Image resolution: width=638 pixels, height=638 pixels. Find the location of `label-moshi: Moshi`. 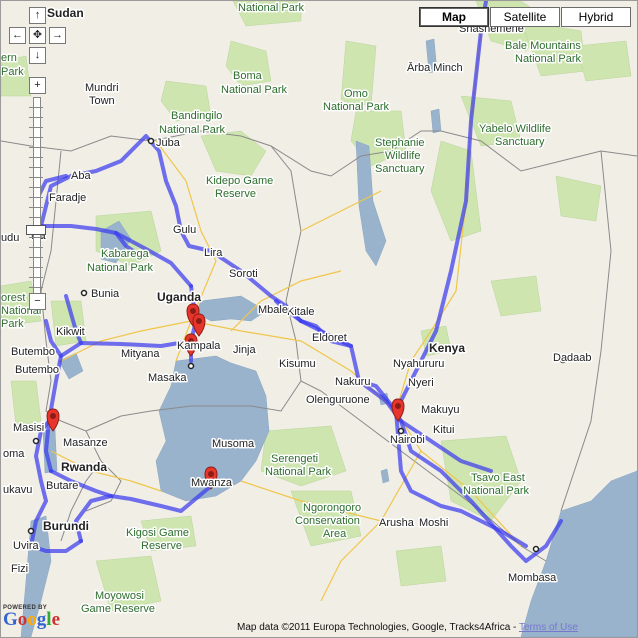

label-moshi: Moshi is located at coordinates (433, 523).